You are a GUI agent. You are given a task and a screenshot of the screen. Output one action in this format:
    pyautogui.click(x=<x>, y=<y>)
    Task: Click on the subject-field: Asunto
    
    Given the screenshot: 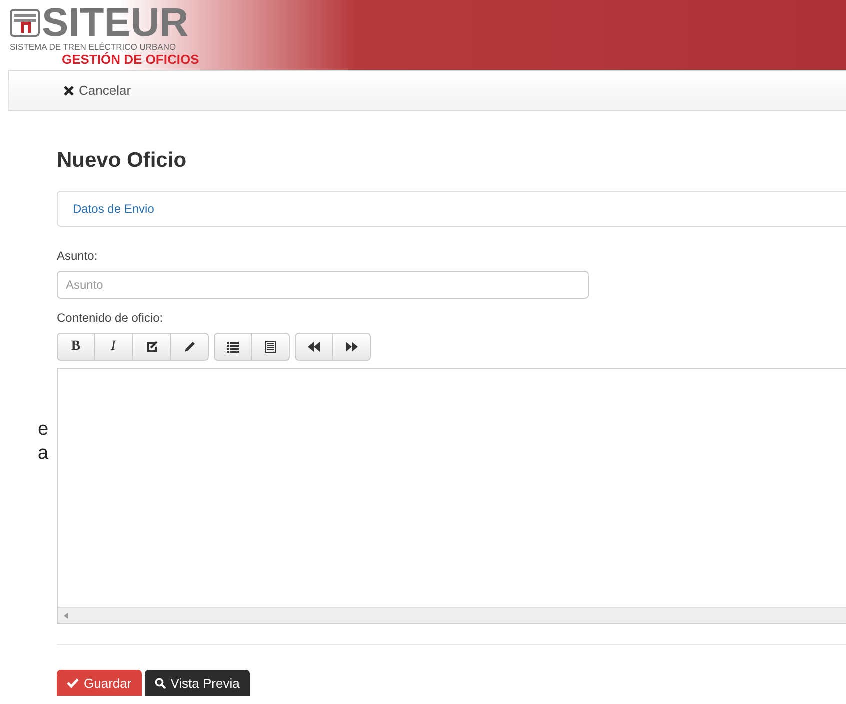 What is the action you would take?
    pyautogui.click(x=323, y=285)
    